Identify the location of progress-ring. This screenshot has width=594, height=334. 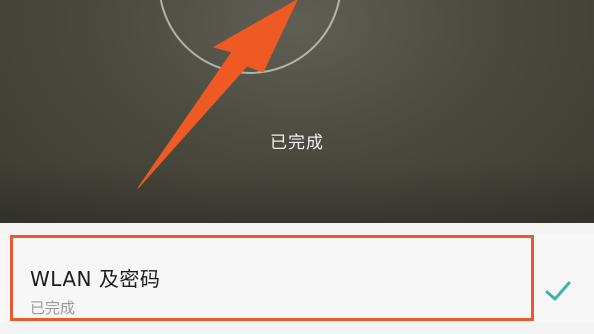
(250, 37).